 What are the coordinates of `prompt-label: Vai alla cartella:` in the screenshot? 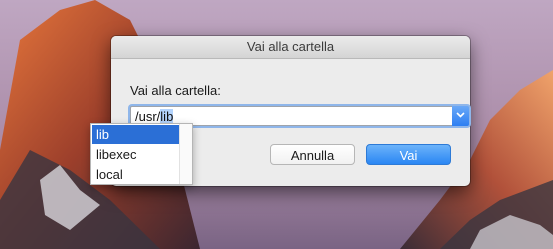 It's located at (175, 90).